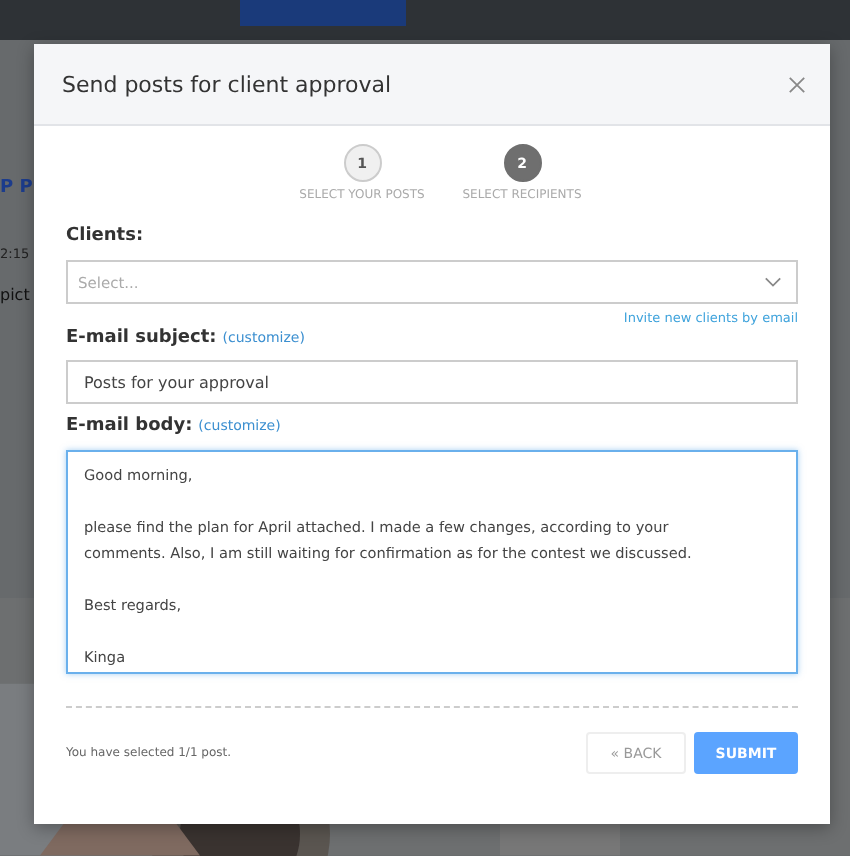 This screenshot has height=856, width=850. What do you see at coordinates (105, 236) in the screenshot?
I see `field-label: Clients:` at bounding box center [105, 236].